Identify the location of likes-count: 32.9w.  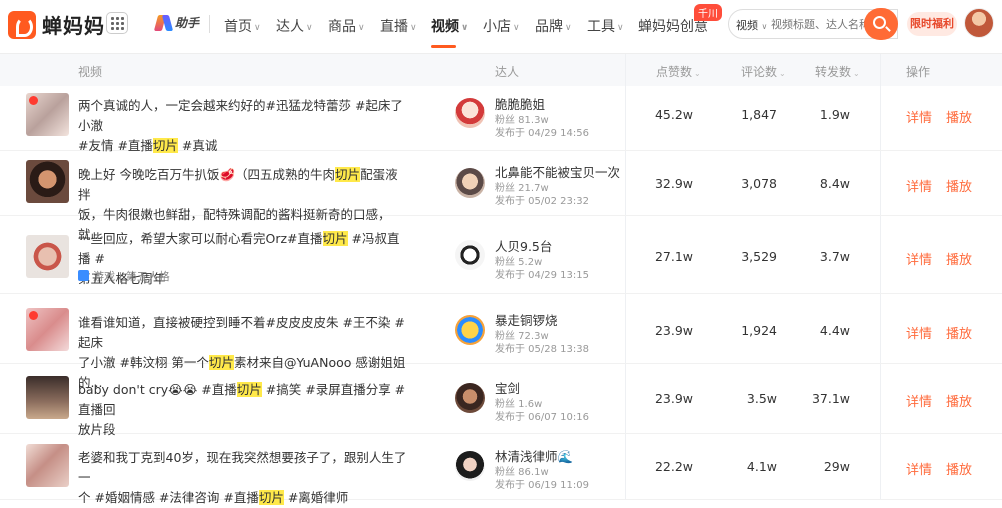
(673, 183).